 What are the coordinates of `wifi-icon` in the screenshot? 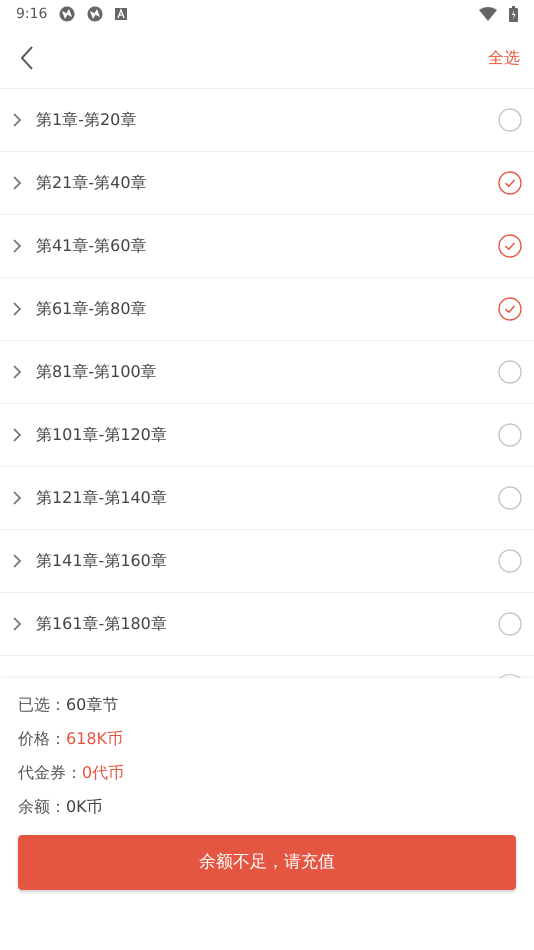 It's located at (488, 14).